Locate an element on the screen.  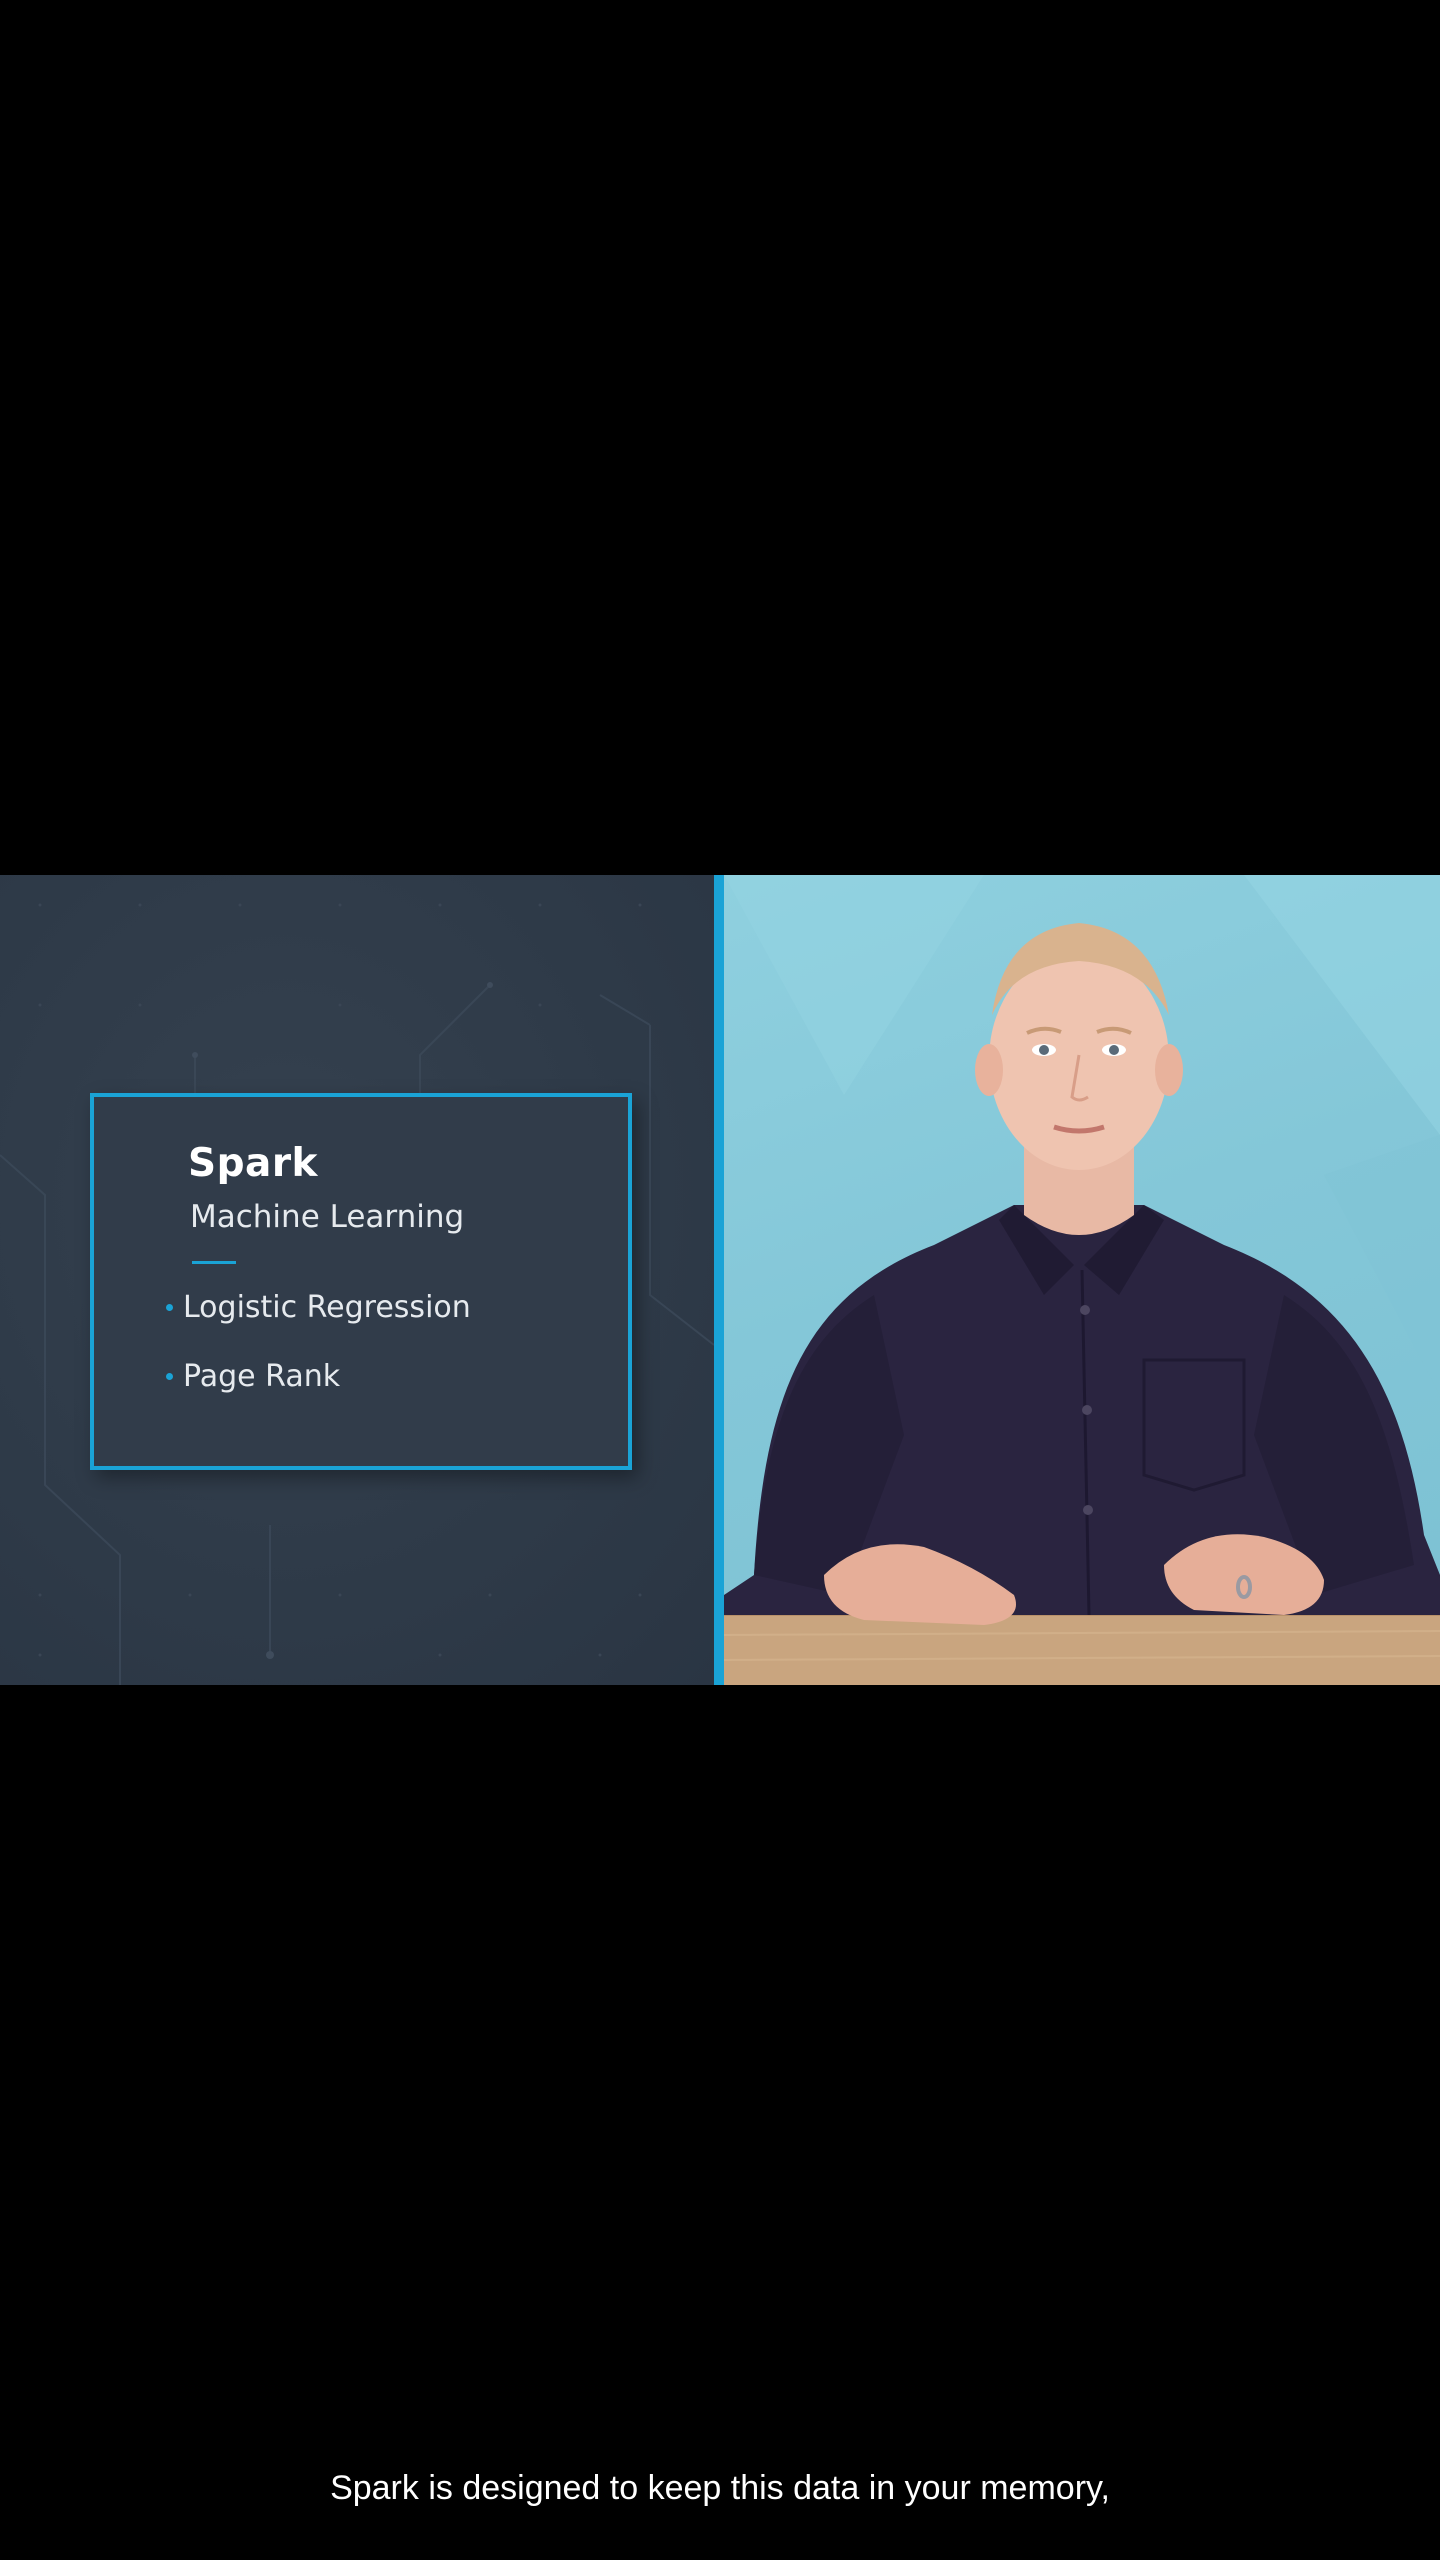
slide-title: Spark is located at coordinates (253, 1163).